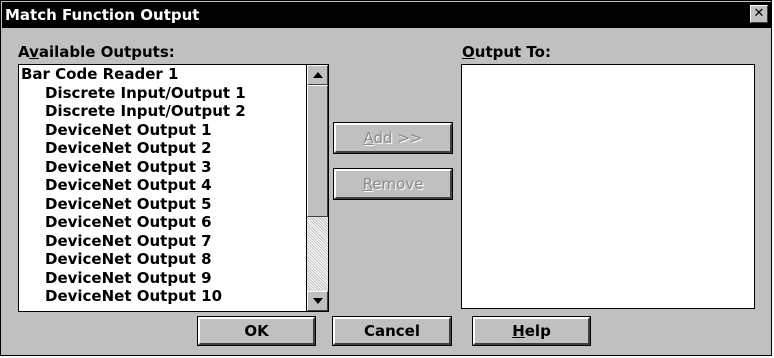 The width and height of the screenshot is (774, 358). I want to click on list-item: DeviceNet Output 5, so click(162, 204).